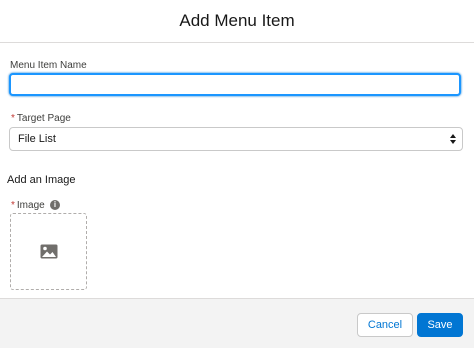 This screenshot has height=348, width=474. I want to click on menu-item-name-label: Menu Item Name, so click(48, 65).